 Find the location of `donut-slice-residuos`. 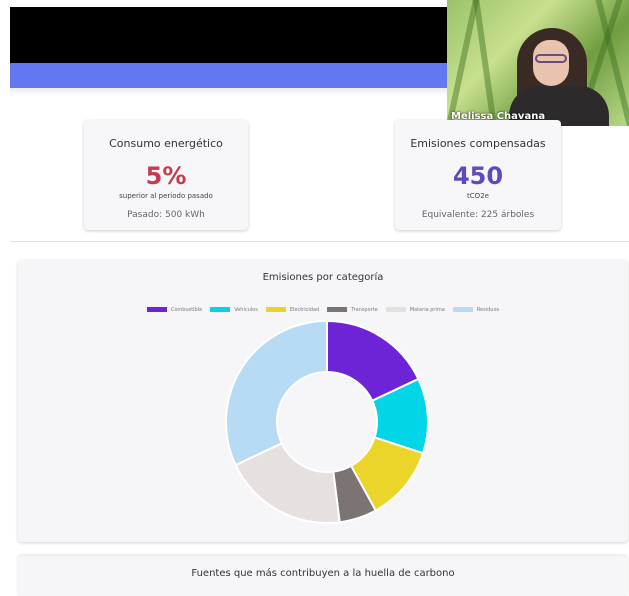

donut-slice-residuos is located at coordinates (276, 393).